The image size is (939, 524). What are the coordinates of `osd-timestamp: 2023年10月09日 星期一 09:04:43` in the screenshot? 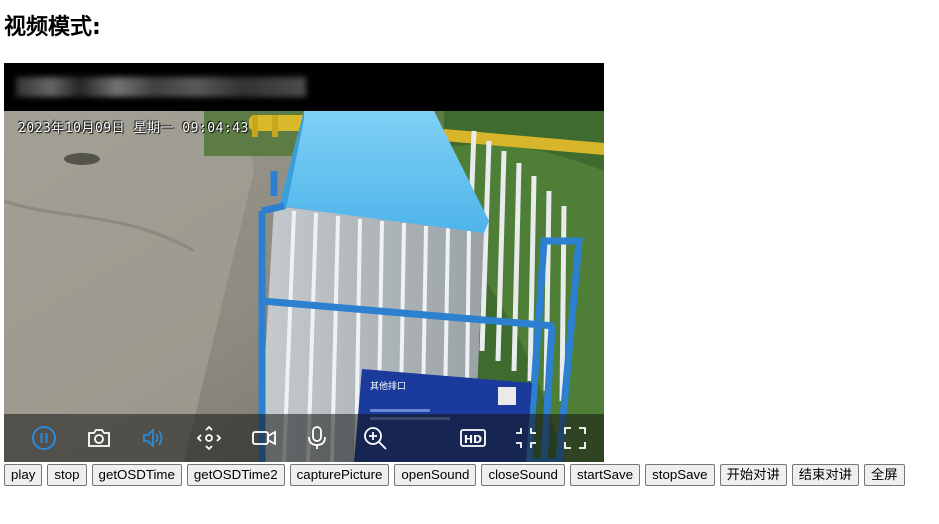 It's located at (133, 128).